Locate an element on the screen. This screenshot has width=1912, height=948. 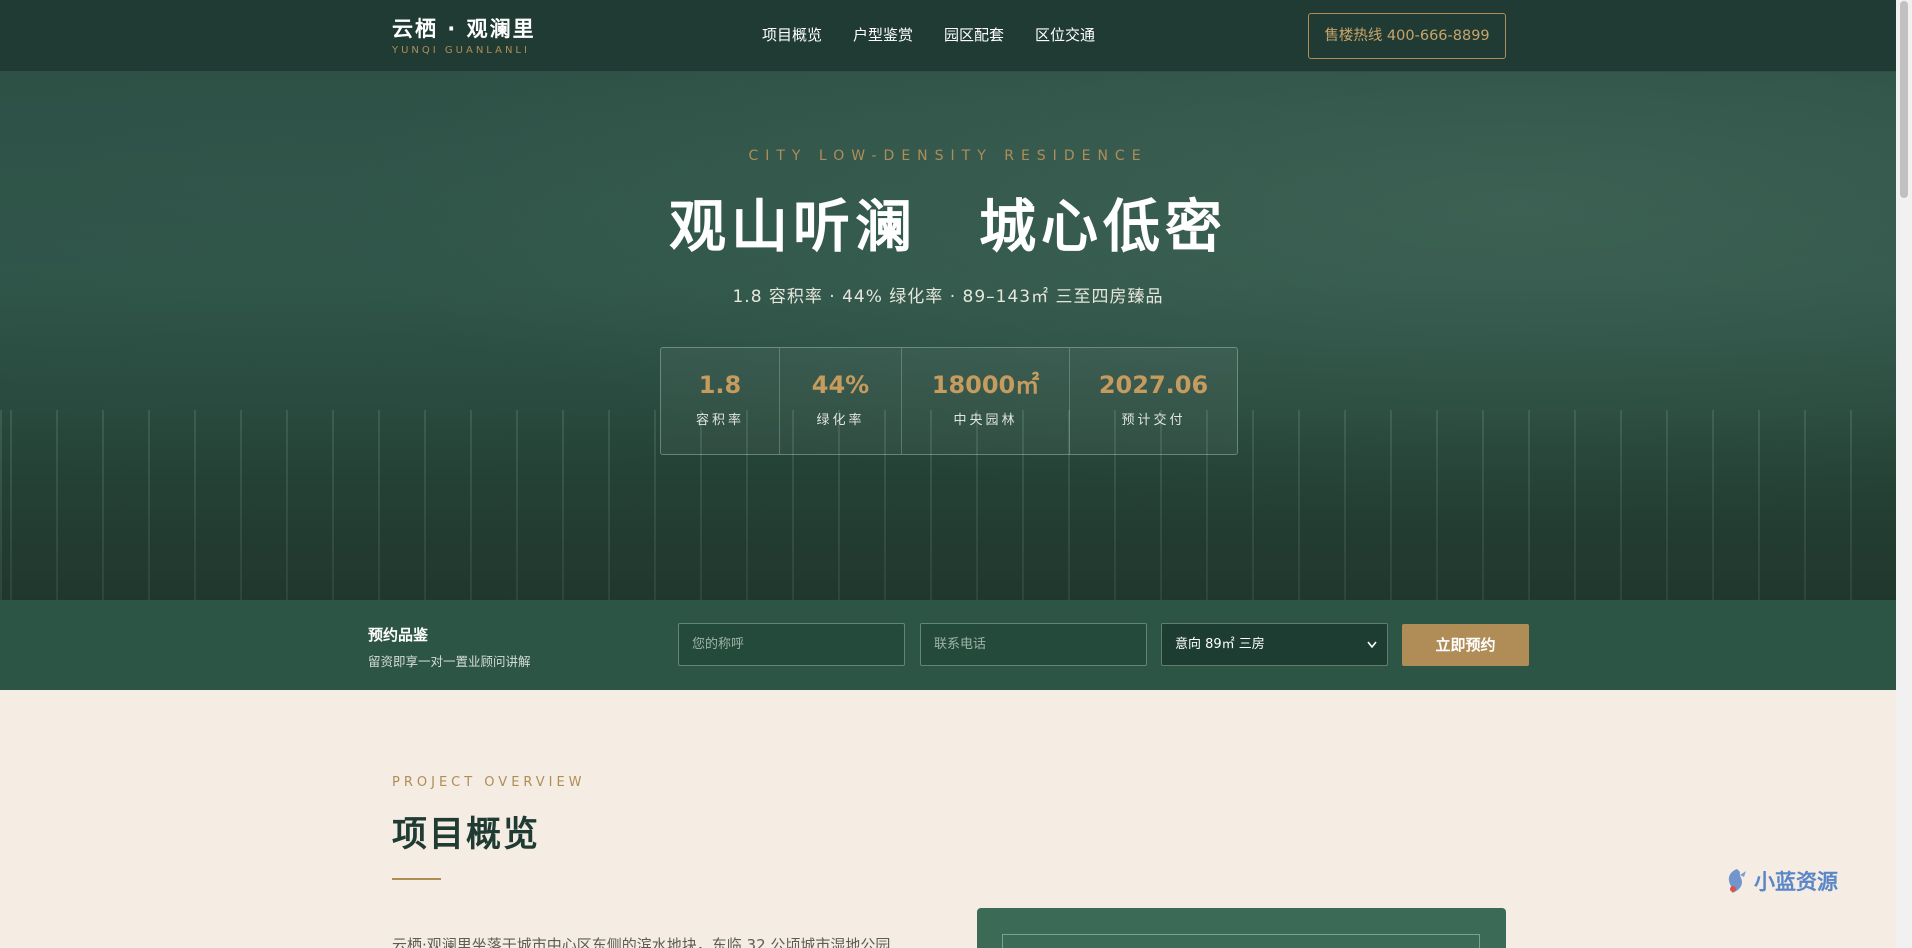
hotline-button: 售楼热线 400-666-8899 is located at coordinates (1407, 36).